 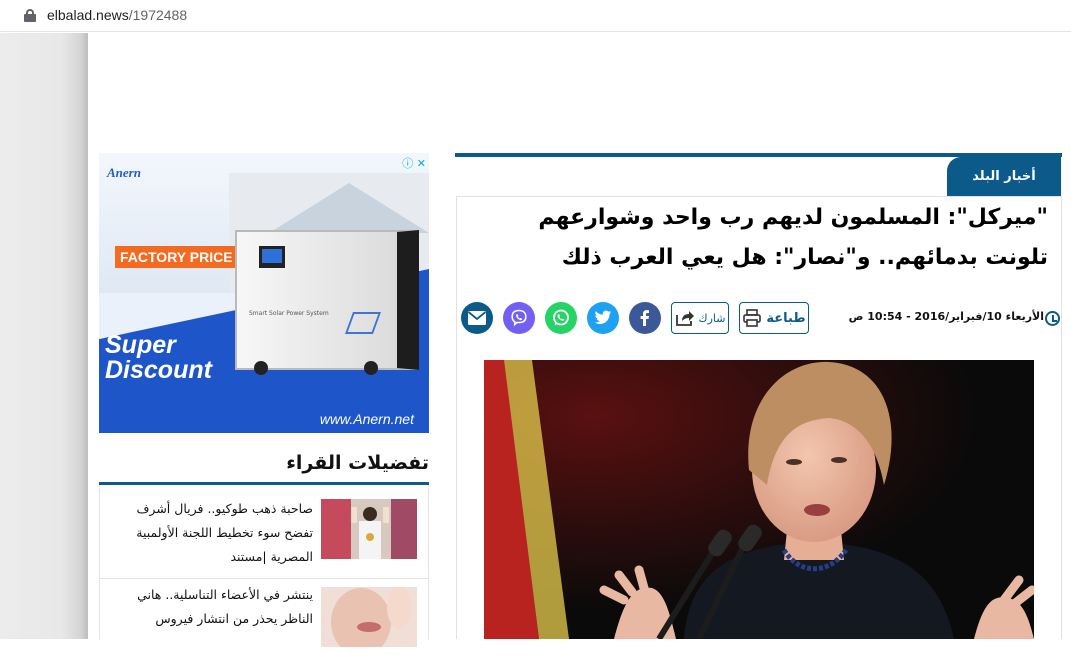 What do you see at coordinates (363, 323) in the screenshot?
I see `solar-panel-icon` at bounding box center [363, 323].